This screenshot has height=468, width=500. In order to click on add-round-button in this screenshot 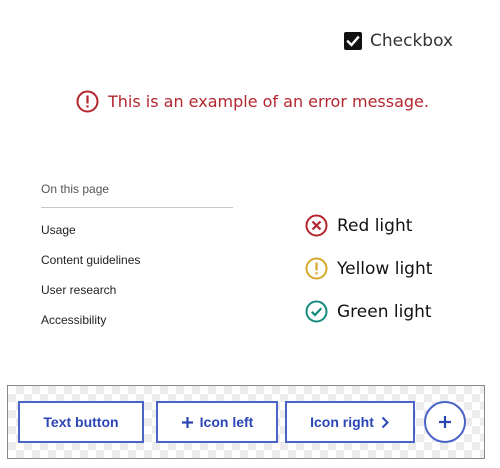, I will do `click(445, 422)`.